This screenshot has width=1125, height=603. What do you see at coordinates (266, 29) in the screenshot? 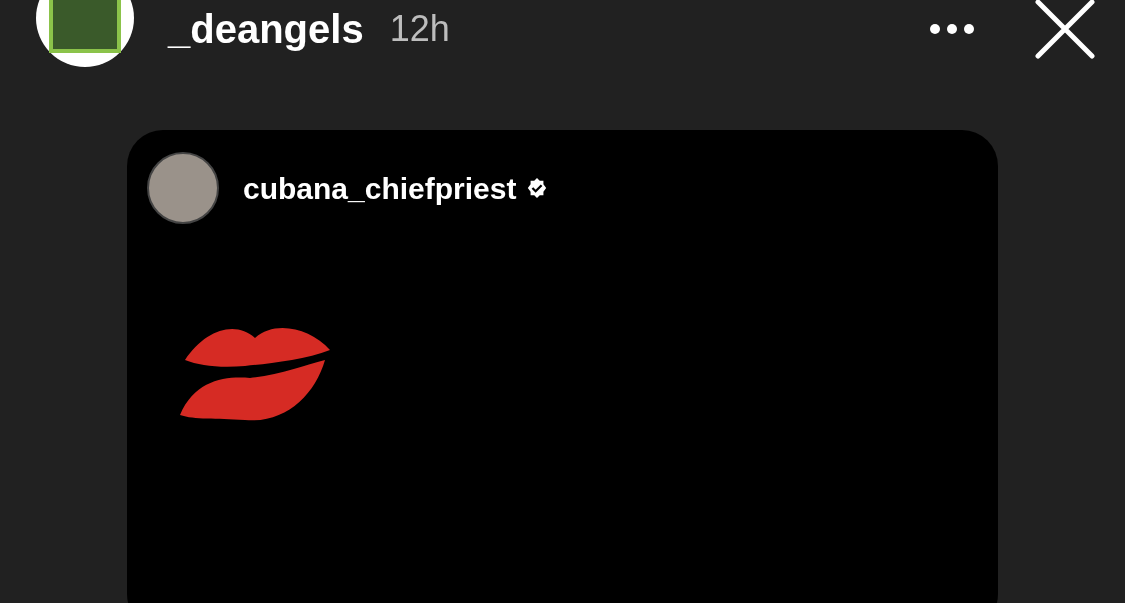
I see `username: _deangels` at bounding box center [266, 29].